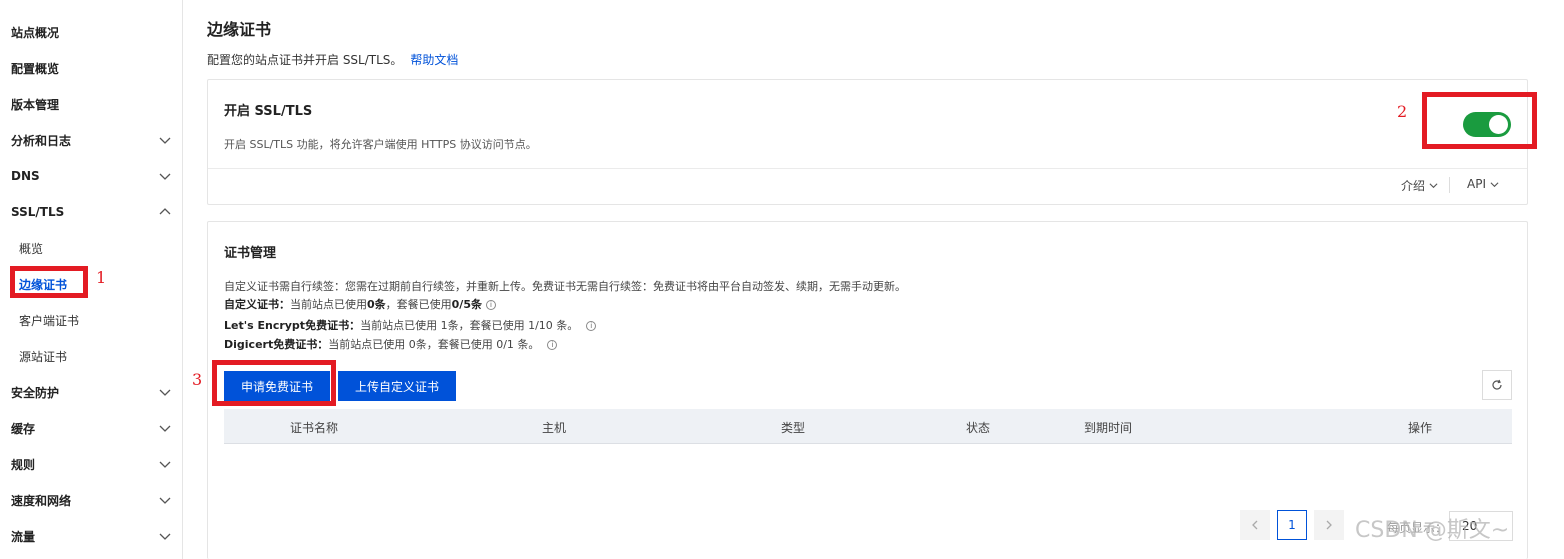  What do you see at coordinates (274, 383) in the screenshot?
I see `annotation-box-apply-button` at bounding box center [274, 383].